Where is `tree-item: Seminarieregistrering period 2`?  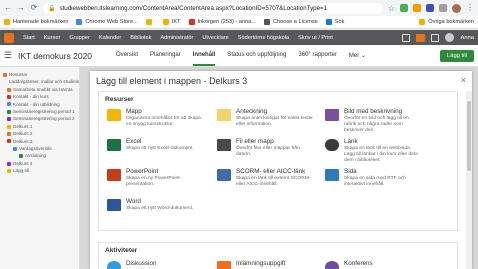 tree-item: Seminarieregistrering period 2 is located at coordinates (39, 118).